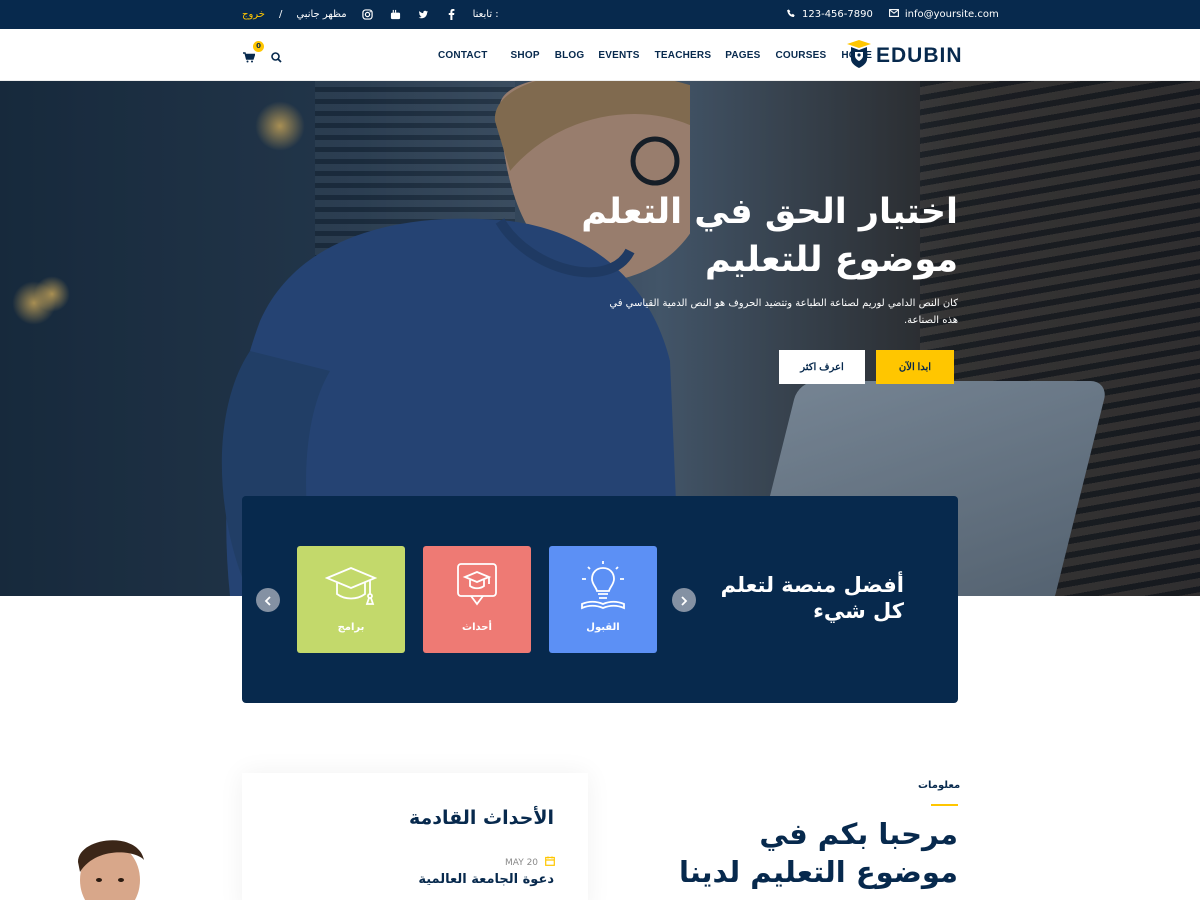  I want to click on youtube-icon, so click(396, 15).